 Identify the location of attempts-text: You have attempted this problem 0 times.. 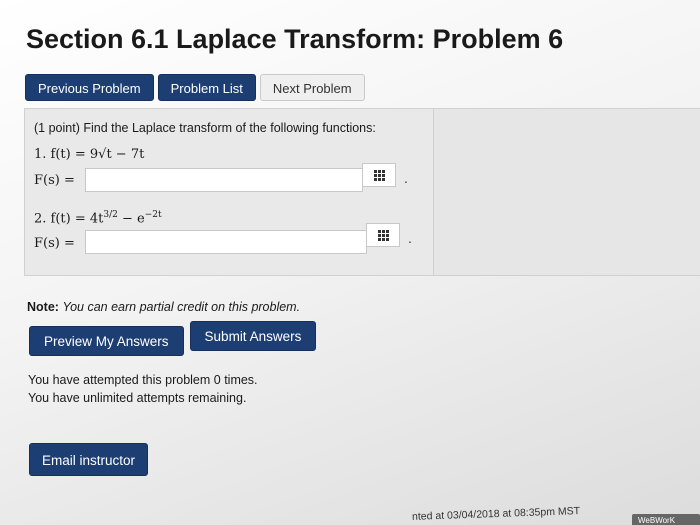
(143, 380).